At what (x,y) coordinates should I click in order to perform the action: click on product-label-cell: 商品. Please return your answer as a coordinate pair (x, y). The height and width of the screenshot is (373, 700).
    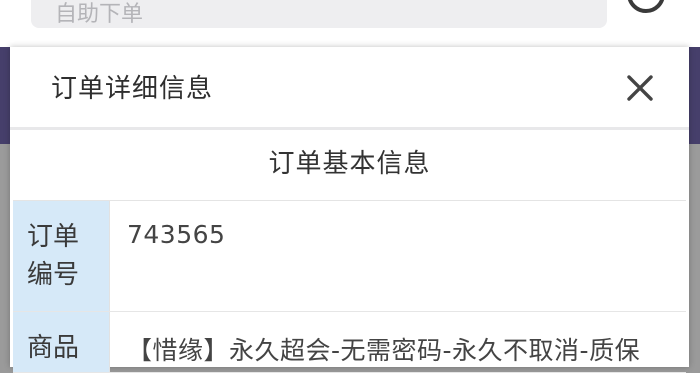
    Looking at the image, I should click on (61, 342).